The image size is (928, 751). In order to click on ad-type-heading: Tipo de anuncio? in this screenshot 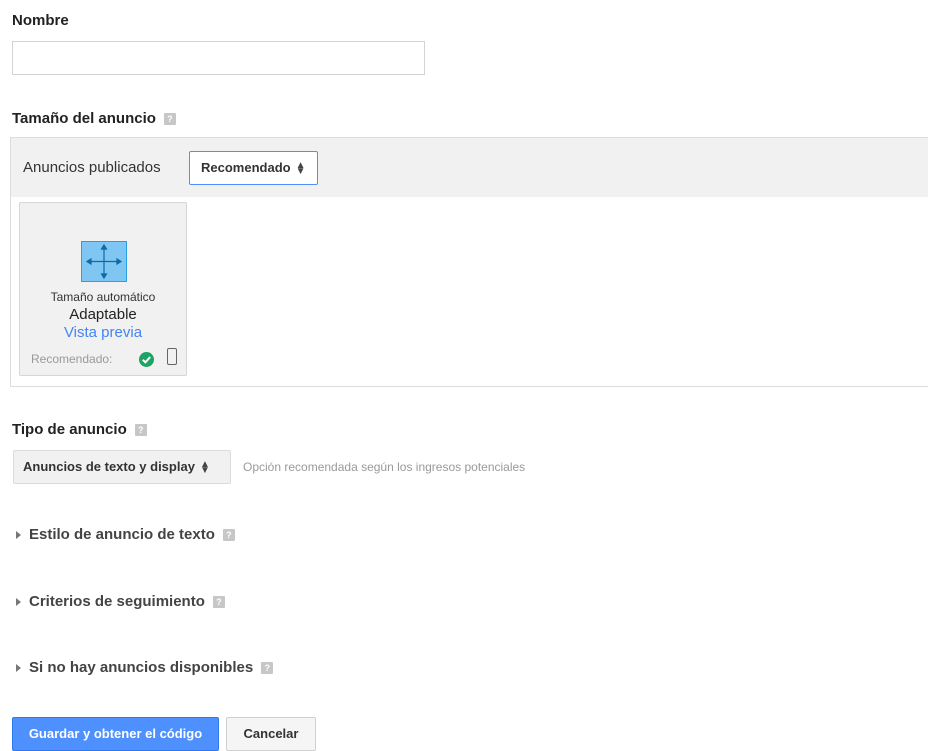, I will do `click(79, 429)`.